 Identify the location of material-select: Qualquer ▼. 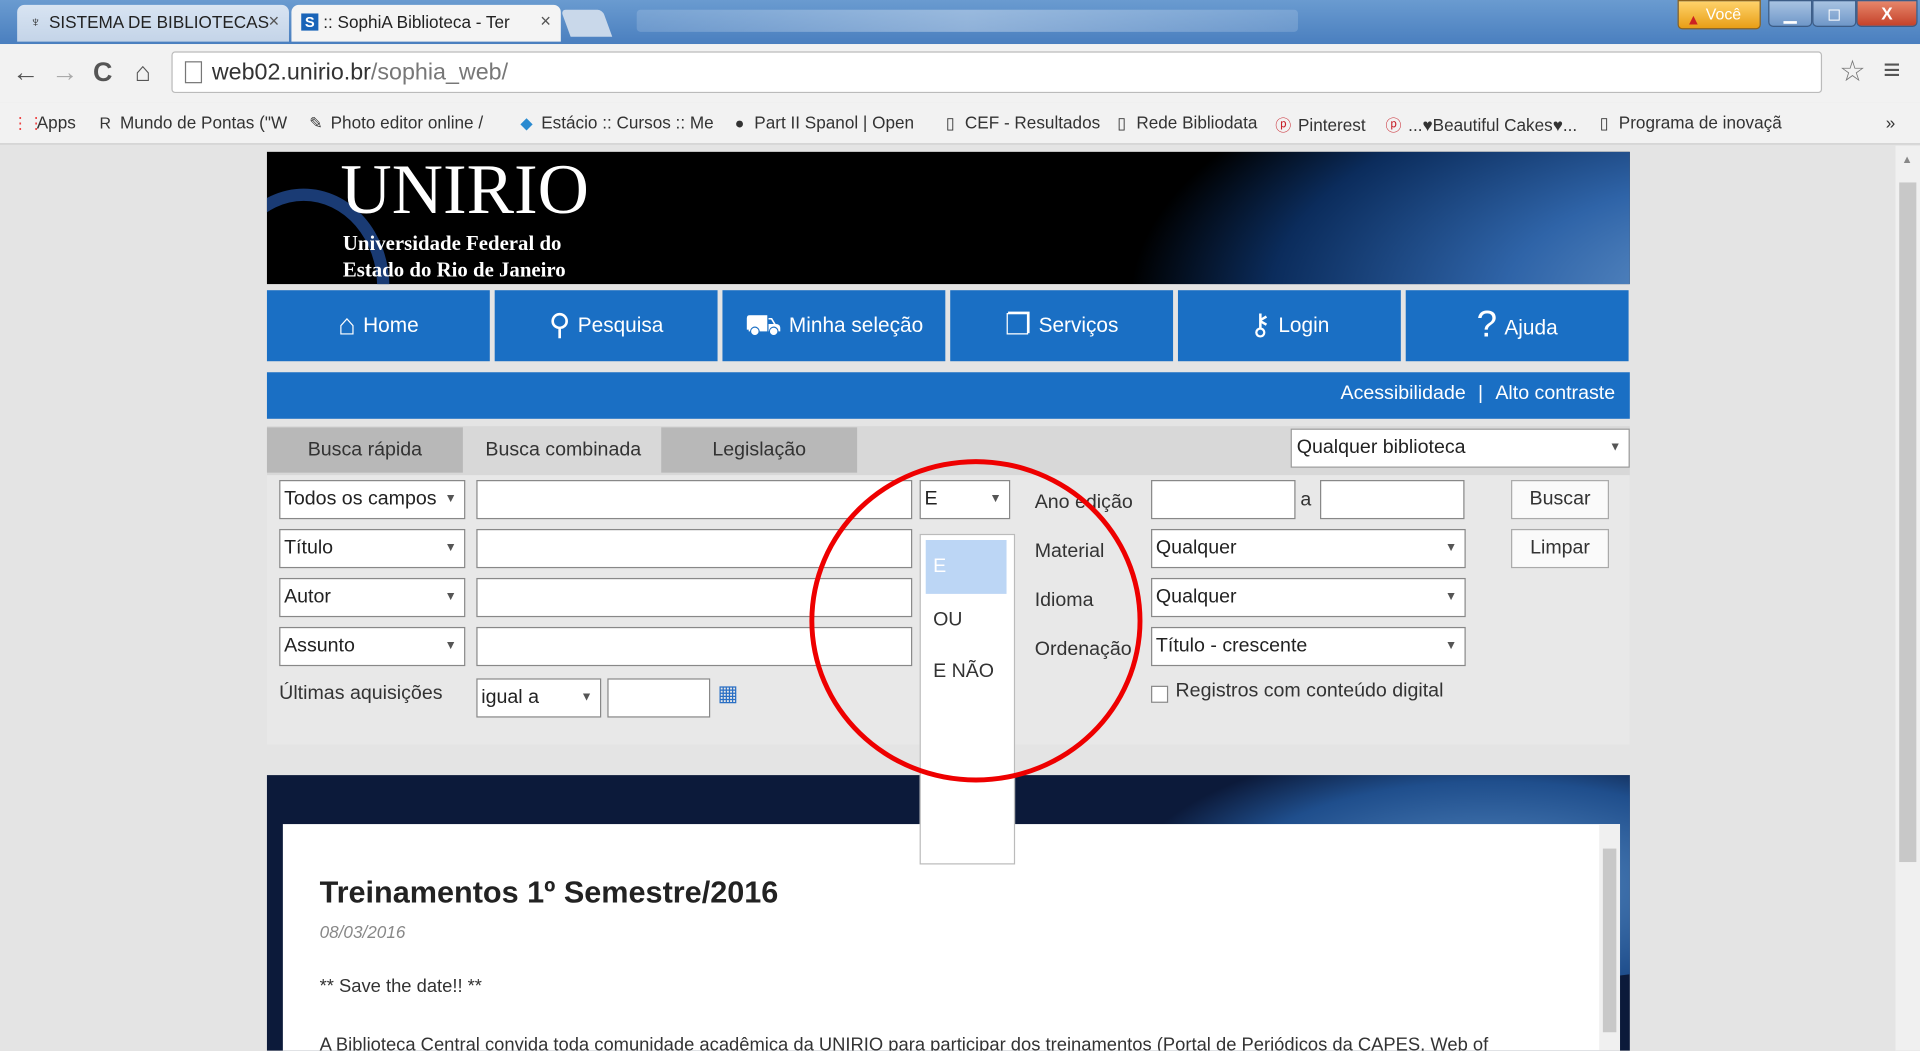
(1308, 548).